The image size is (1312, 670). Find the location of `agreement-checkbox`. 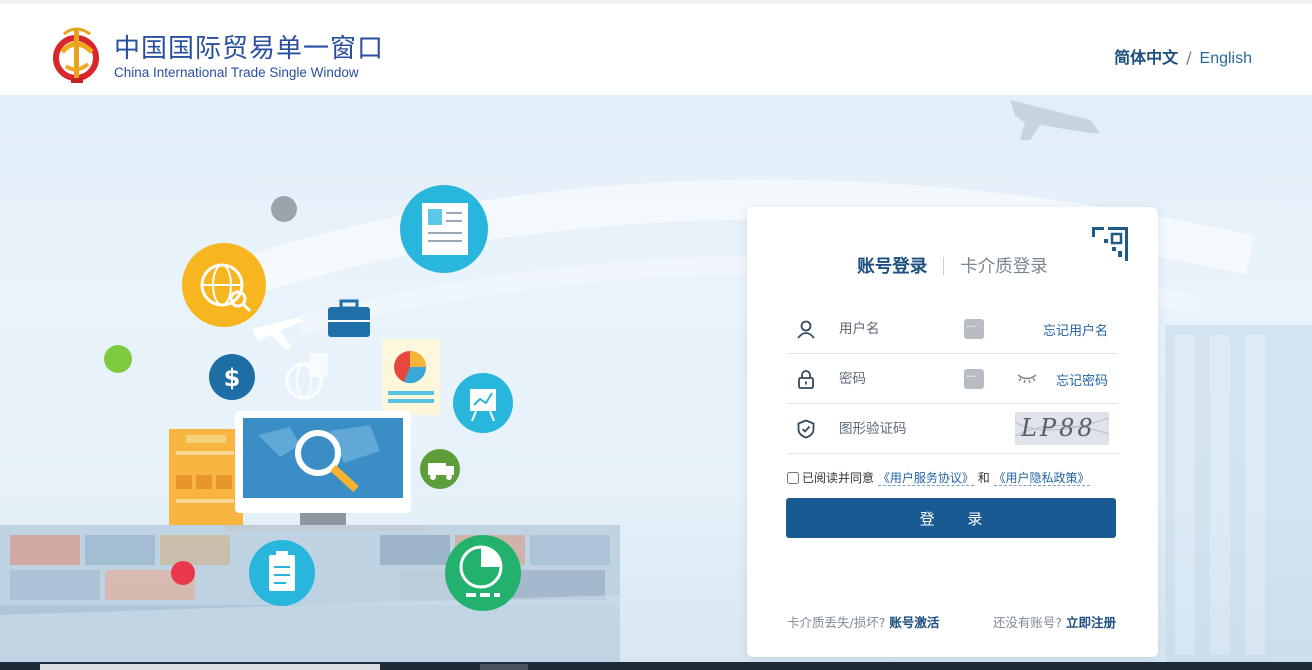

agreement-checkbox is located at coordinates (793, 478).